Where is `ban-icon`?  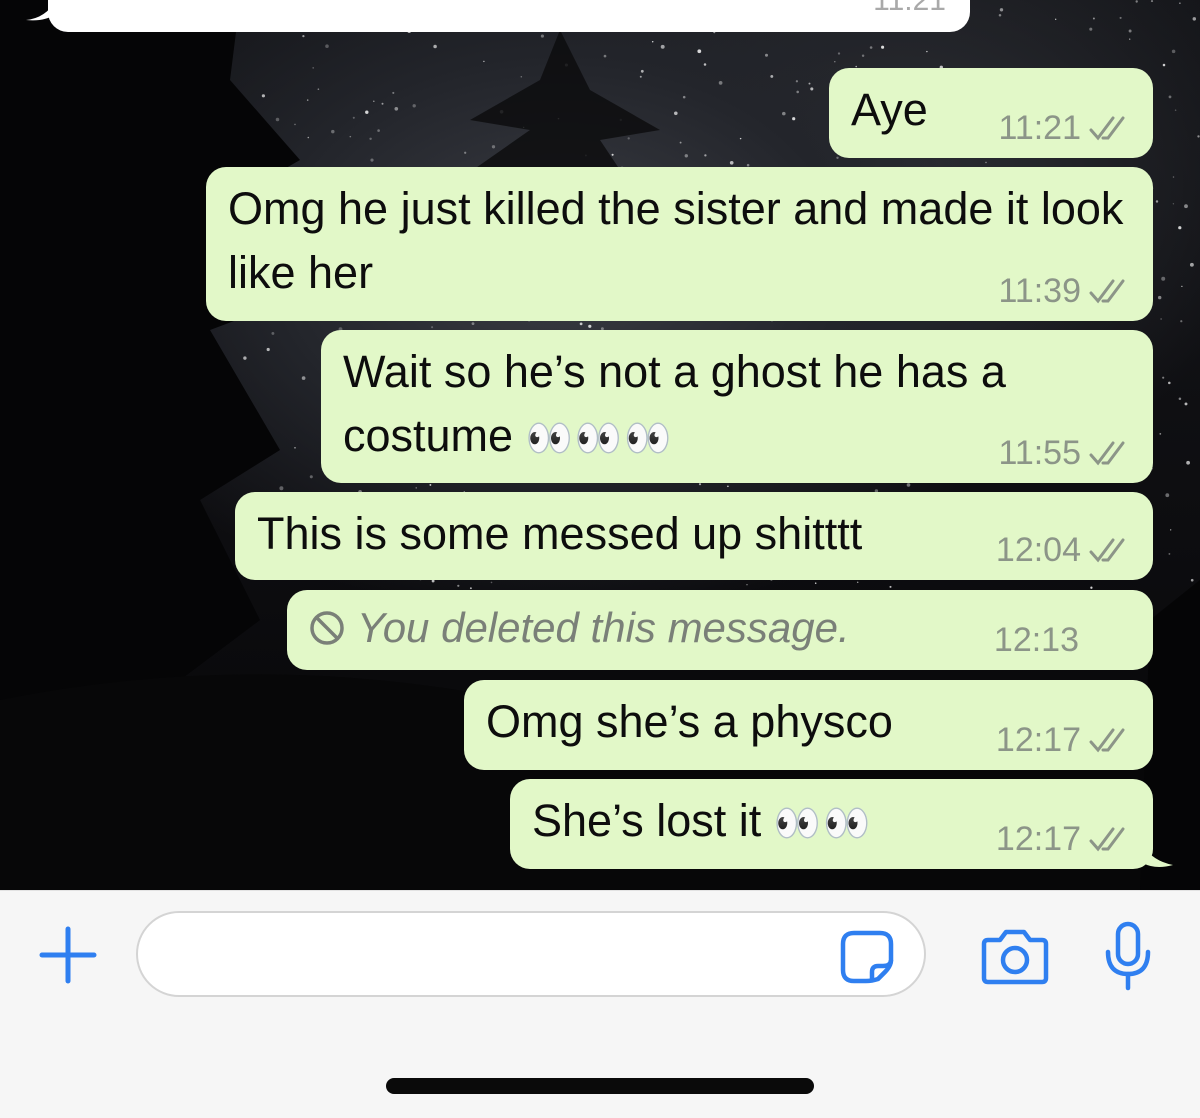 ban-icon is located at coordinates (327, 628).